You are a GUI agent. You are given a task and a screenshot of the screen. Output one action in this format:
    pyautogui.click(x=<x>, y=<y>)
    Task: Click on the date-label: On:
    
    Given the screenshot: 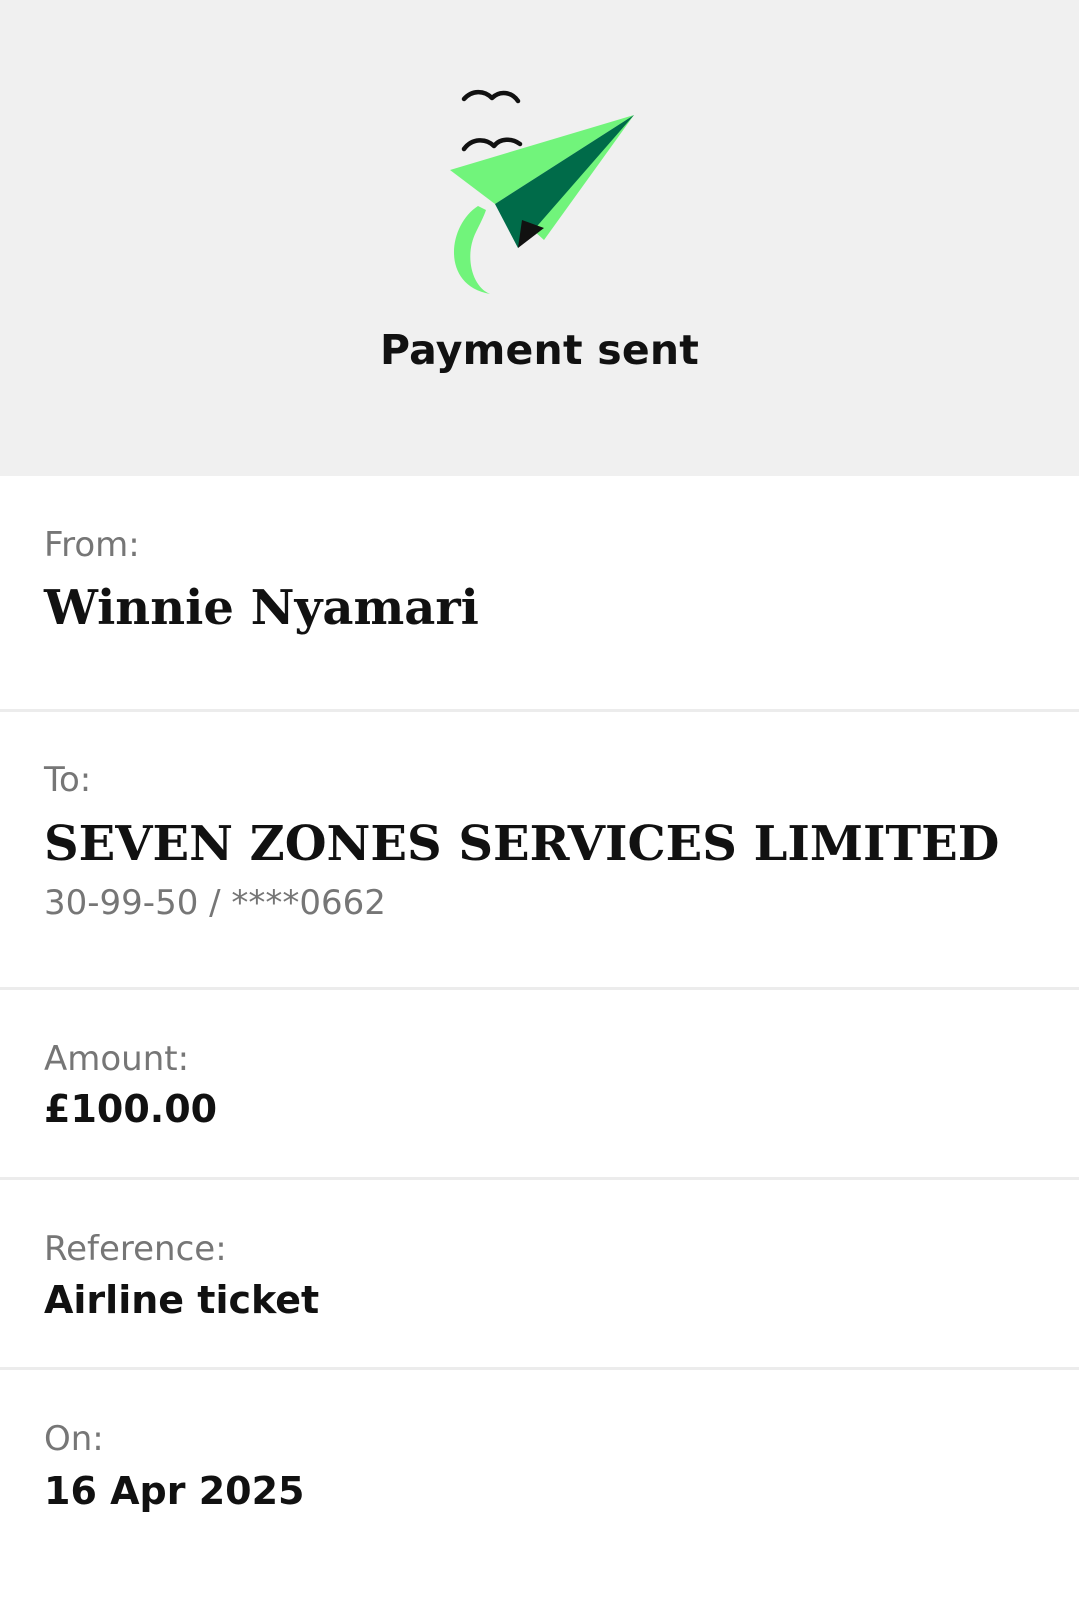 What is the action you would take?
    pyautogui.click(x=74, y=1439)
    